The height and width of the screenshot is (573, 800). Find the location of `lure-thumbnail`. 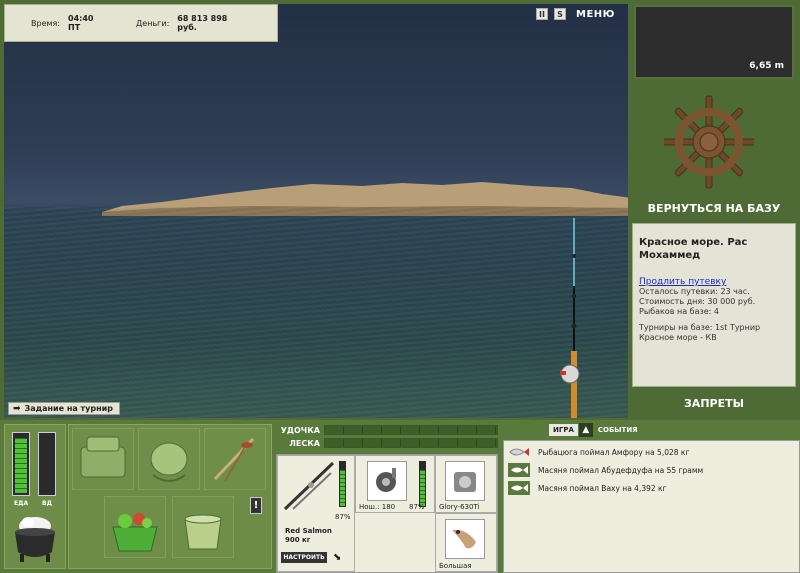

lure-thumbnail is located at coordinates (465, 481).